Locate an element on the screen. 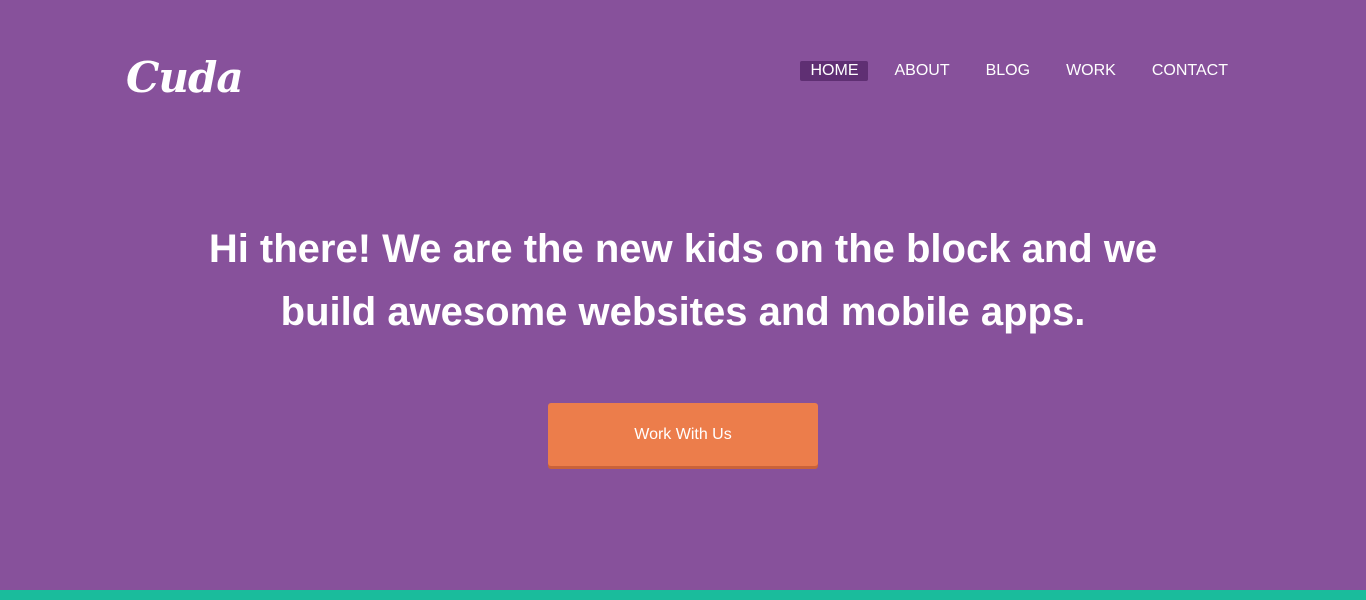 The image size is (1366, 600). bottom-accent-strip is located at coordinates (683, 595).